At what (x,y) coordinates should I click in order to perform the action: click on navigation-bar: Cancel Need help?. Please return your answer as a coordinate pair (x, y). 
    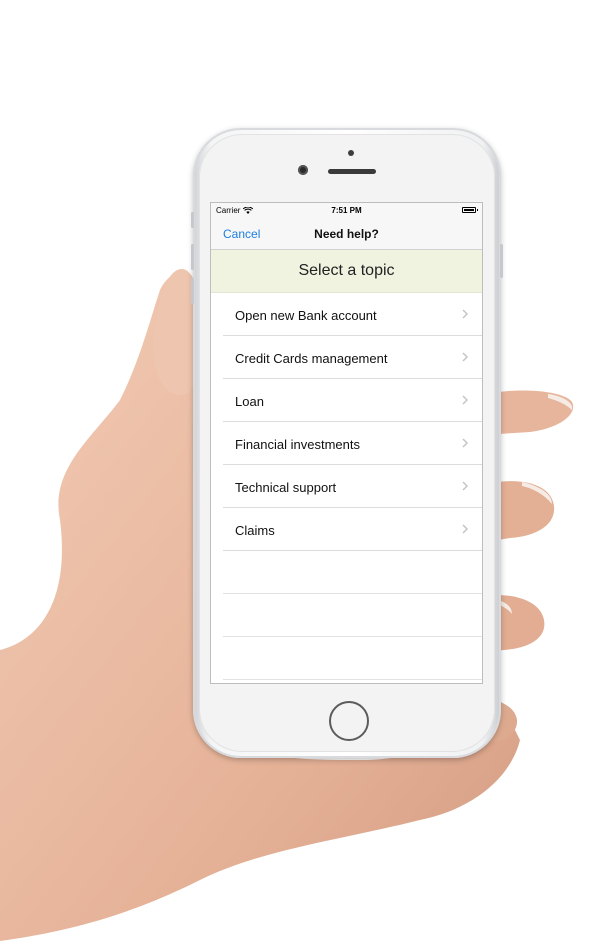
    Looking at the image, I should click on (346, 234).